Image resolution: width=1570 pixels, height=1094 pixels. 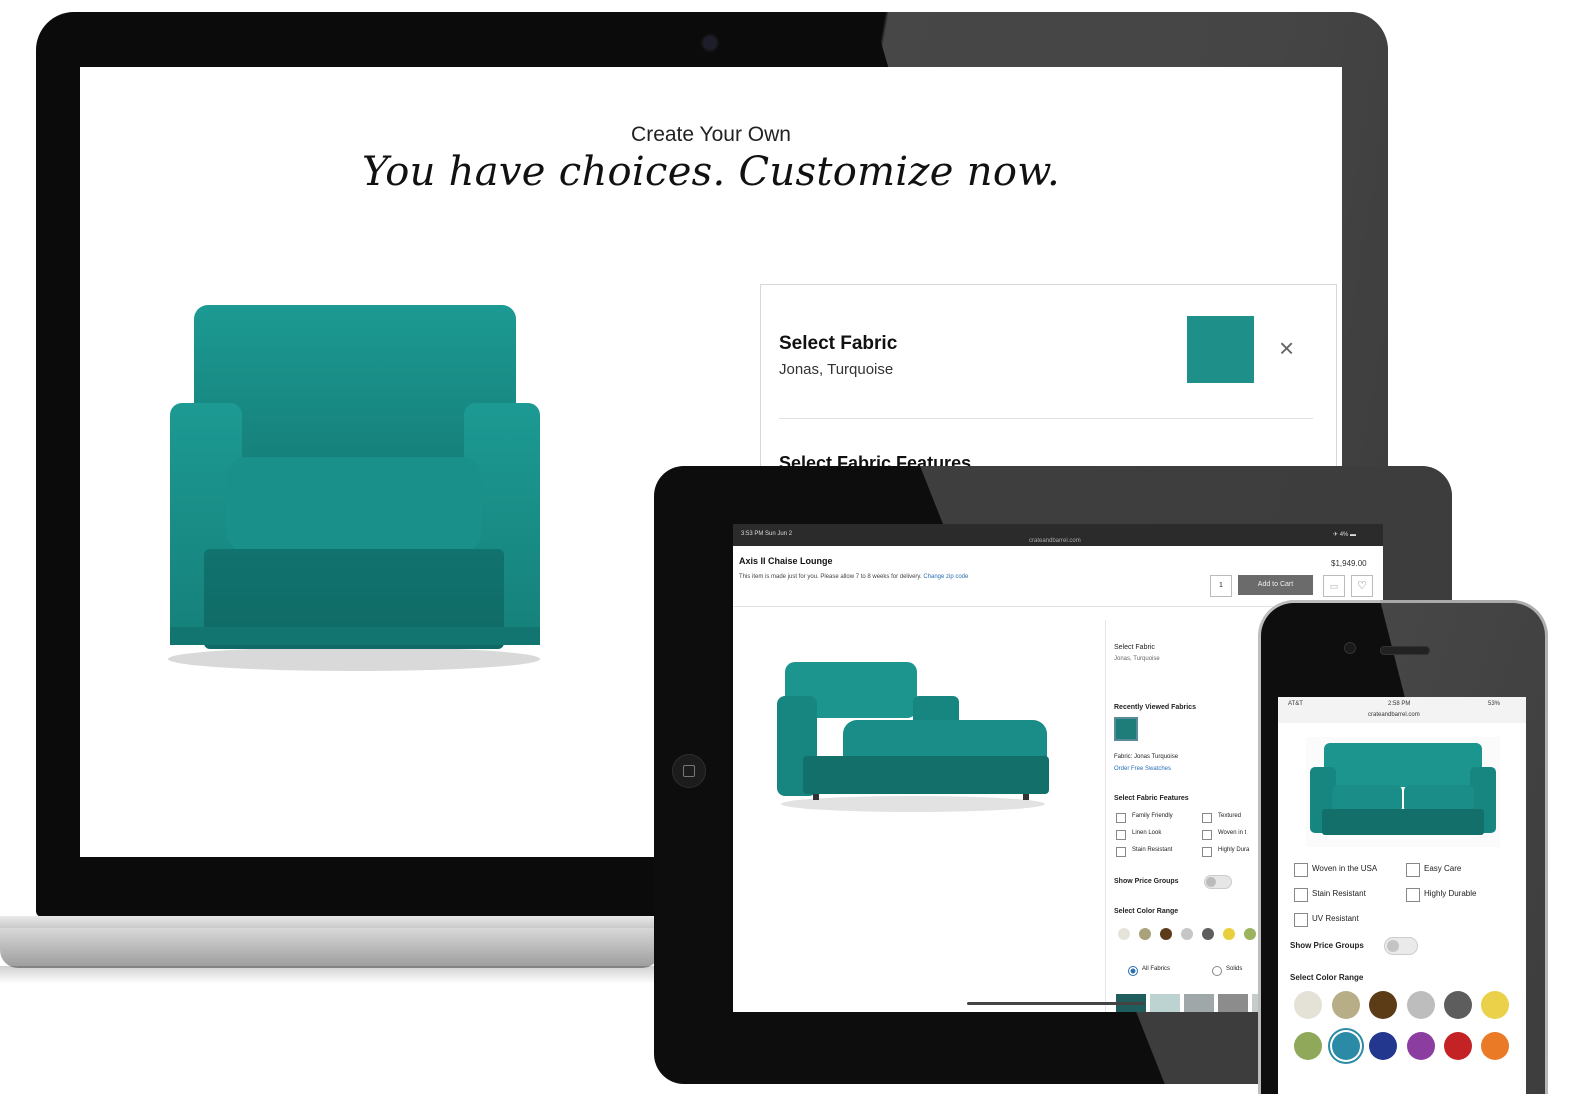 What do you see at coordinates (710, 43) in the screenshot?
I see `laptop-camera-icon` at bounding box center [710, 43].